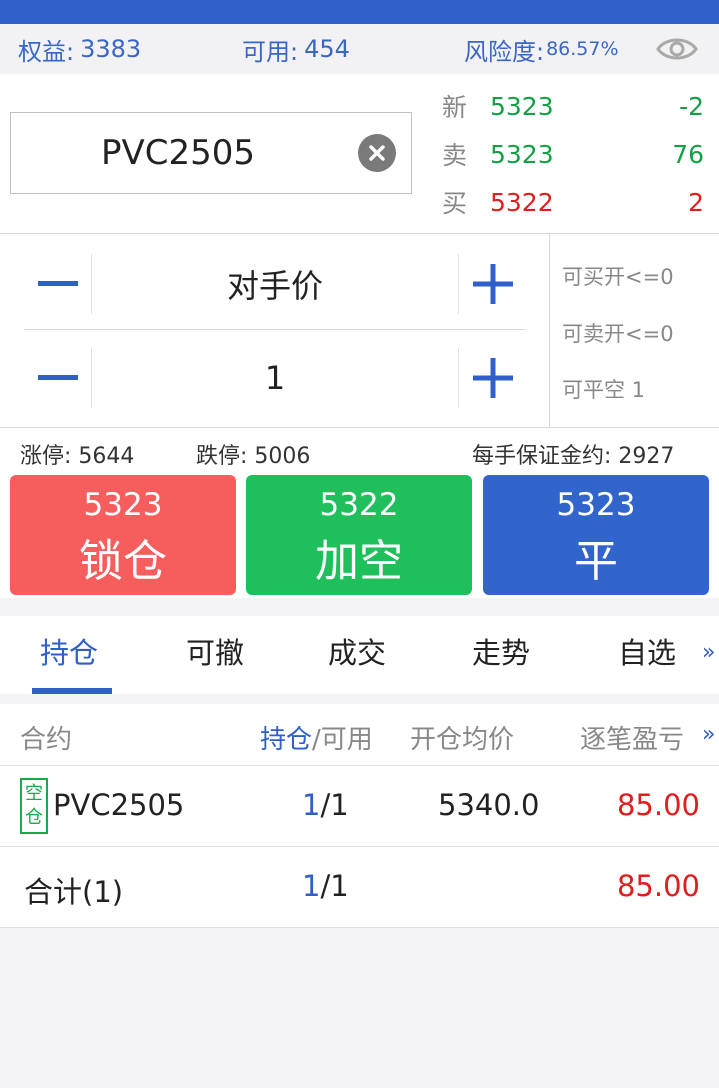 Image resolution: width=719 pixels, height=1088 pixels. Describe the element at coordinates (573, 202) in the screenshot. I see `quote-row-bid: 买 5322 2` at that location.